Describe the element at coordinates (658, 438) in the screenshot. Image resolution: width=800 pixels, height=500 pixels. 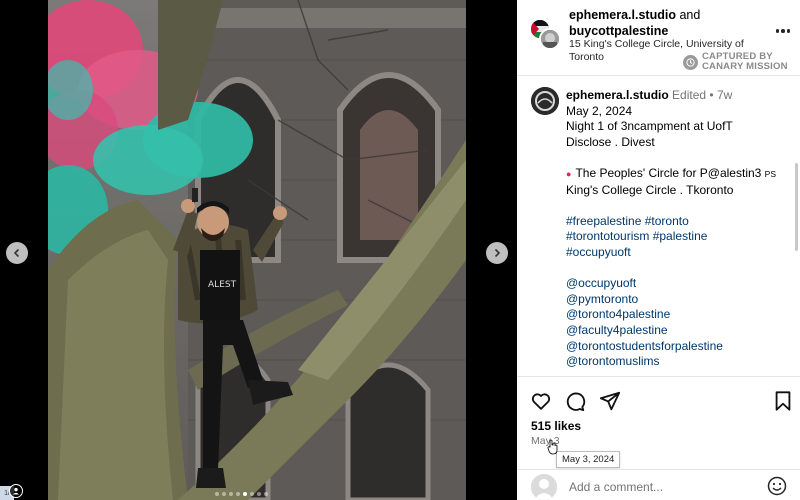
I see `post-actions: 515 likes May 3 May 3, 2024` at that location.